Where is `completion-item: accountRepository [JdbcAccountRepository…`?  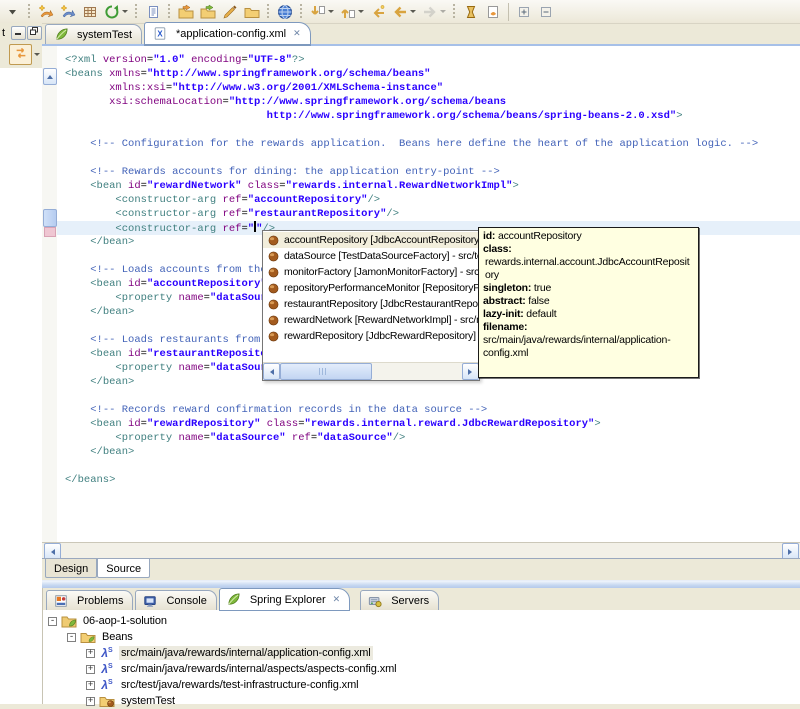
completion-item: accountRepository [JdbcAccountRepository… is located at coordinates (371, 240).